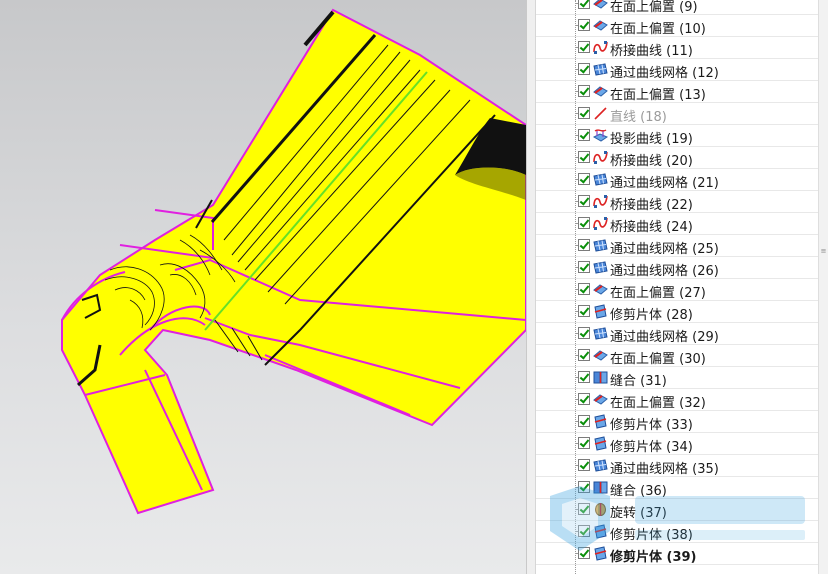 Image resolution: width=828 pixels, height=574 pixels. I want to click on tree-item: 修剪片体 (34), so click(677, 444).